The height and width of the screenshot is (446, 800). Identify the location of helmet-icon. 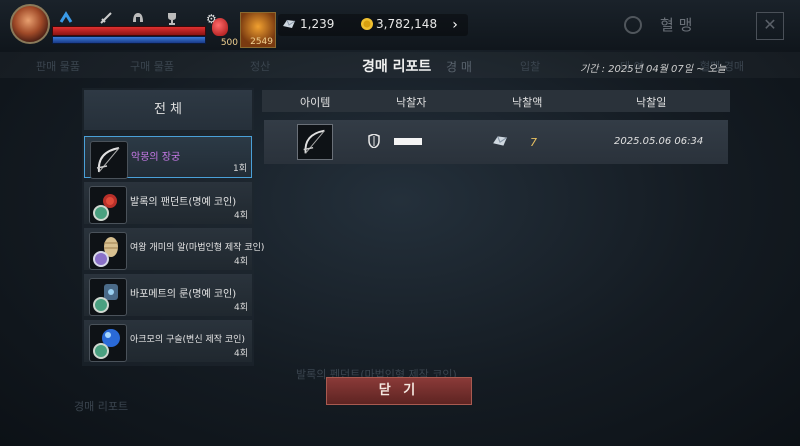
(138, 18).